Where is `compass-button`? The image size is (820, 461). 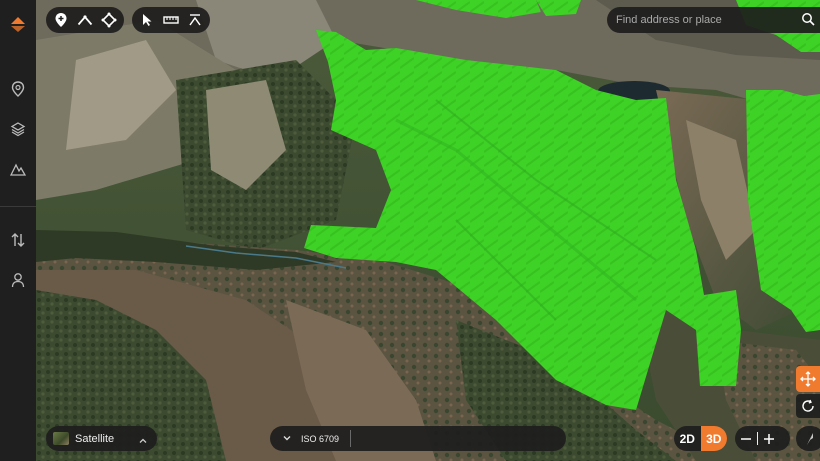 compass-button is located at coordinates (808, 438).